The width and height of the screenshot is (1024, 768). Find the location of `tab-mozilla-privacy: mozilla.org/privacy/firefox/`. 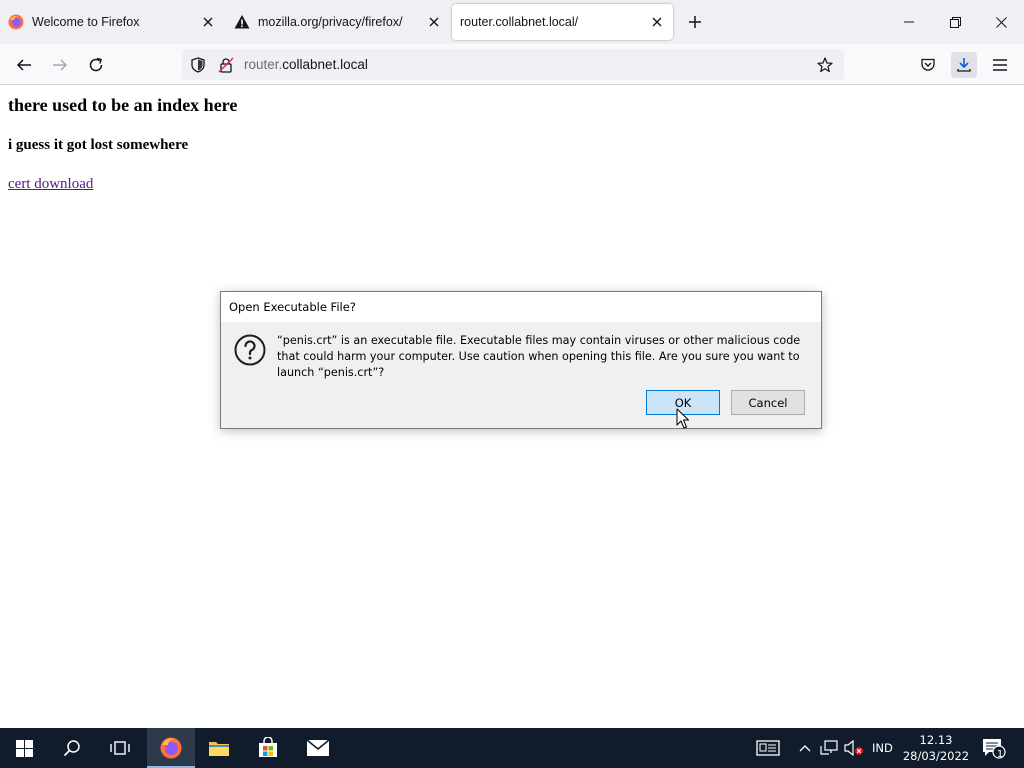

tab-mozilla-privacy: mozilla.org/privacy/firefox/ is located at coordinates (338, 22).